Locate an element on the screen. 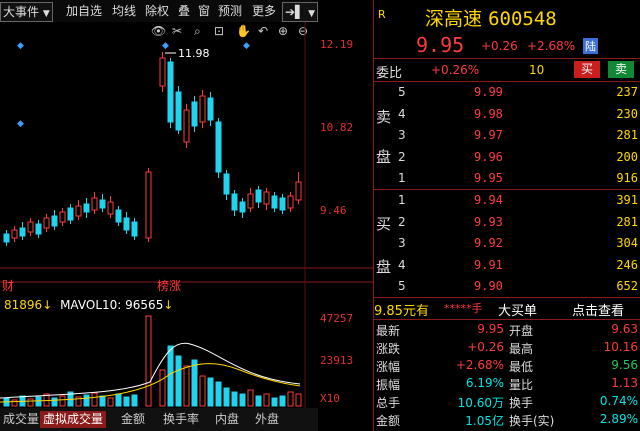 The image size is (640, 431). order-price: 9.98 is located at coordinates (488, 113).